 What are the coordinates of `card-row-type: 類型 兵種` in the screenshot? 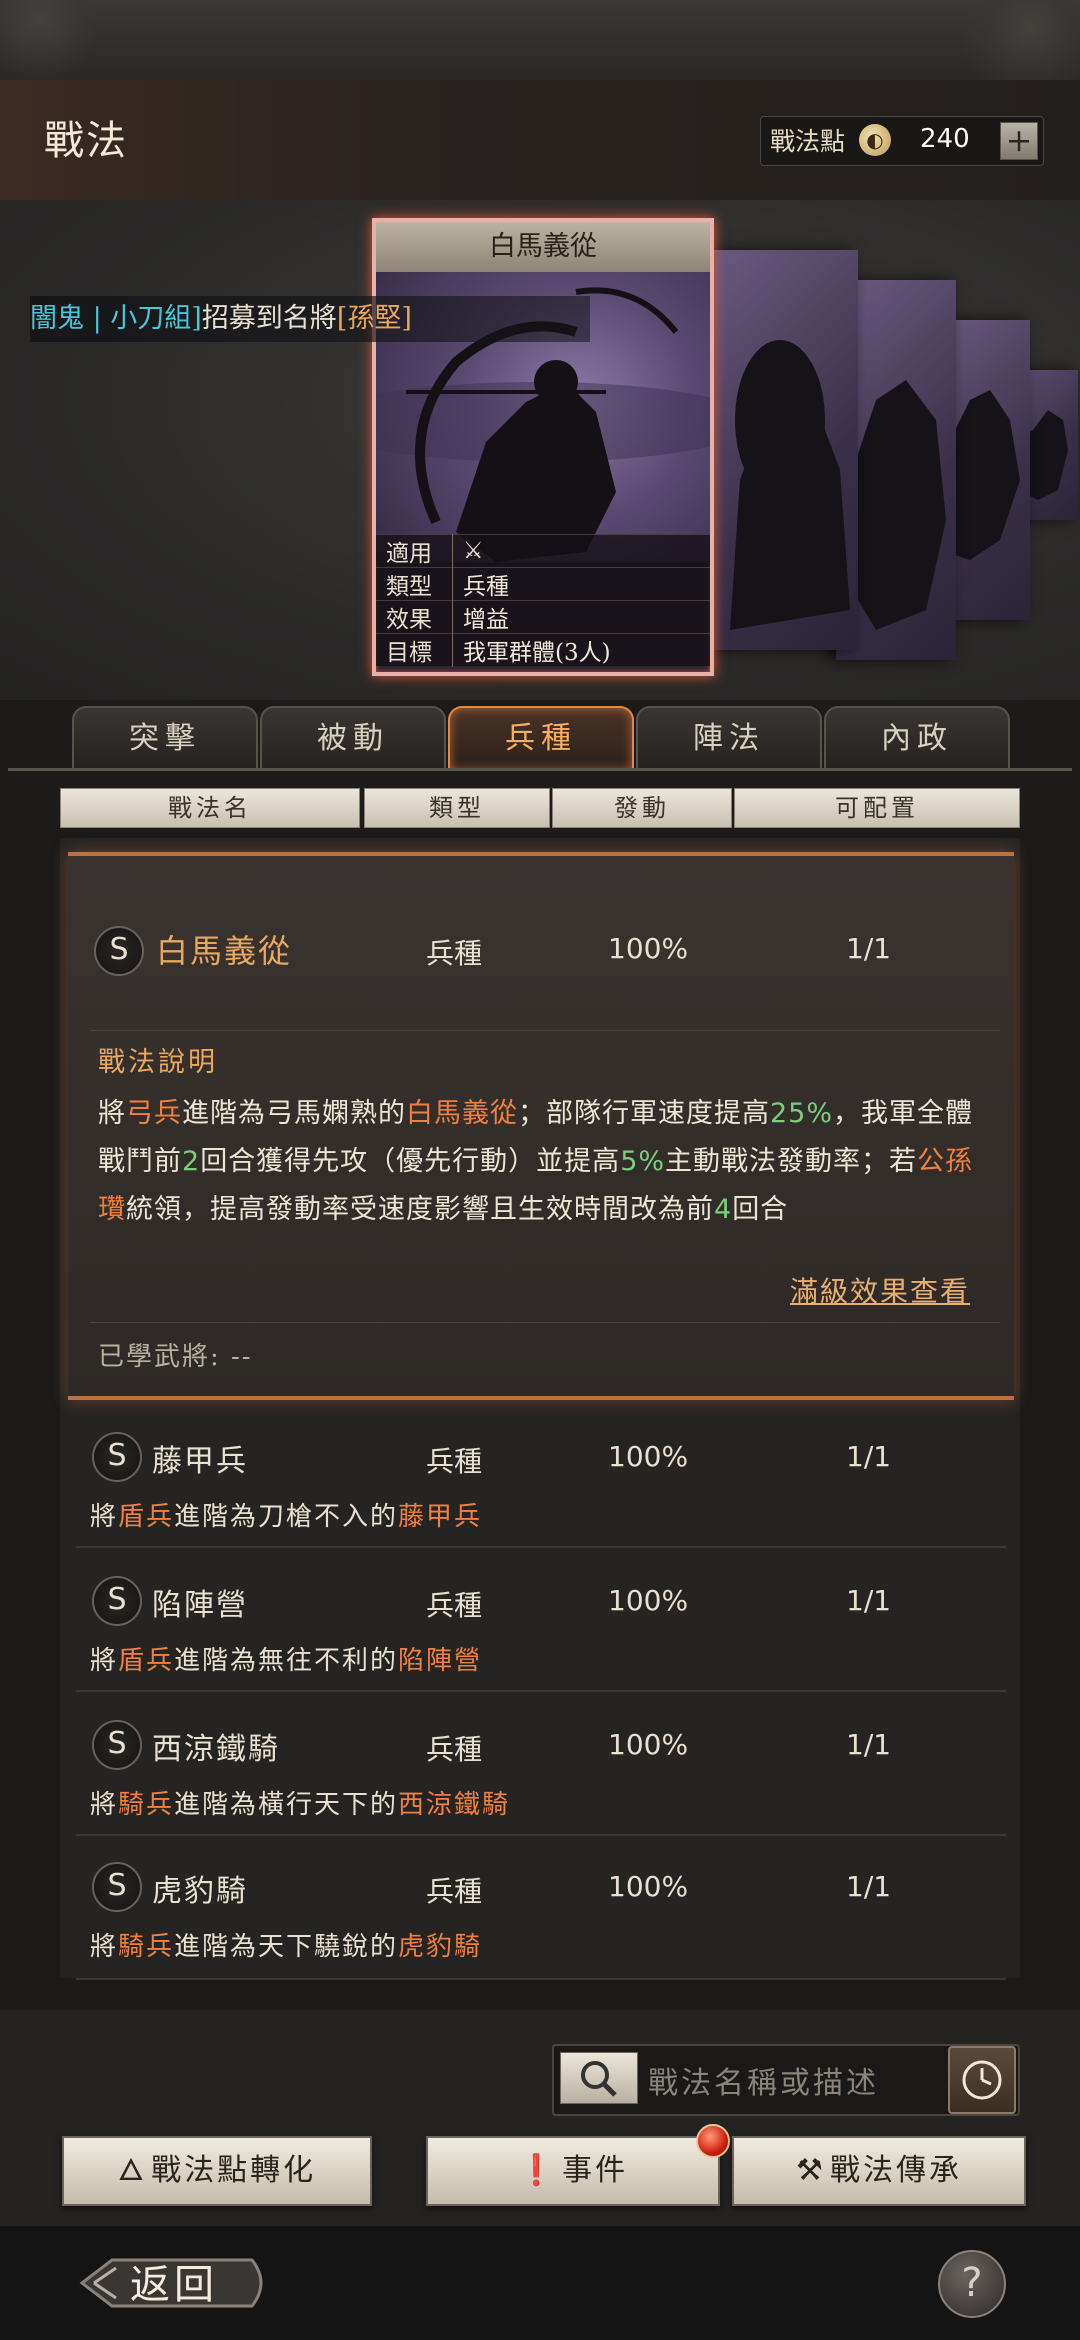 It's located at (543, 584).